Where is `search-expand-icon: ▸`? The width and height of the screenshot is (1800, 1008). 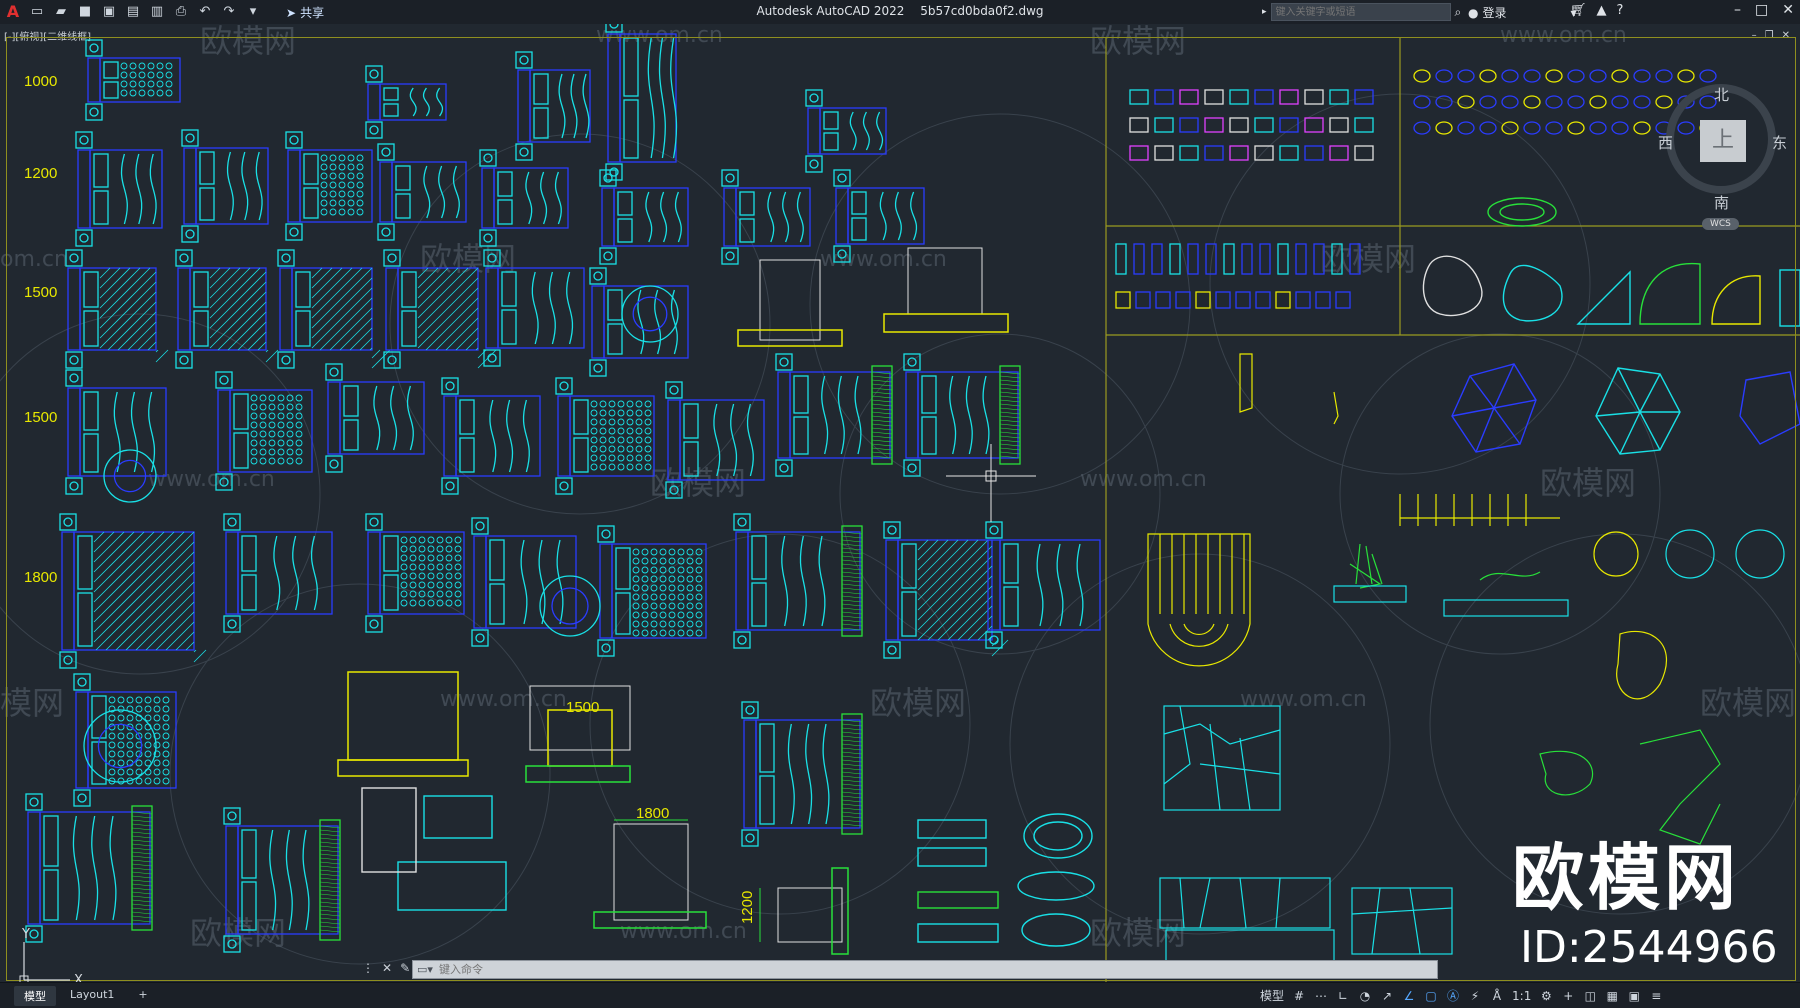 search-expand-icon: ▸ is located at coordinates (1264, 12).